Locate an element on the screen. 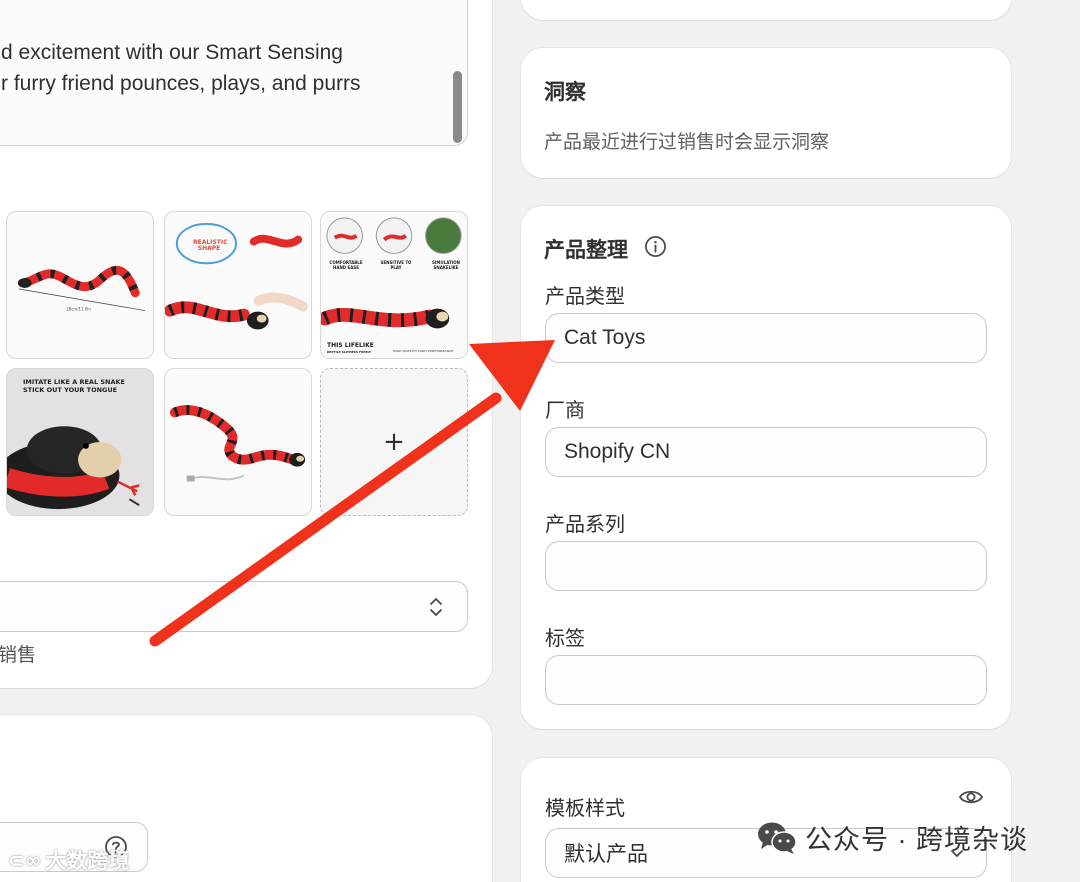  description-line-1: d excitement with our Smart Sensing is located at coordinates (172, 52).